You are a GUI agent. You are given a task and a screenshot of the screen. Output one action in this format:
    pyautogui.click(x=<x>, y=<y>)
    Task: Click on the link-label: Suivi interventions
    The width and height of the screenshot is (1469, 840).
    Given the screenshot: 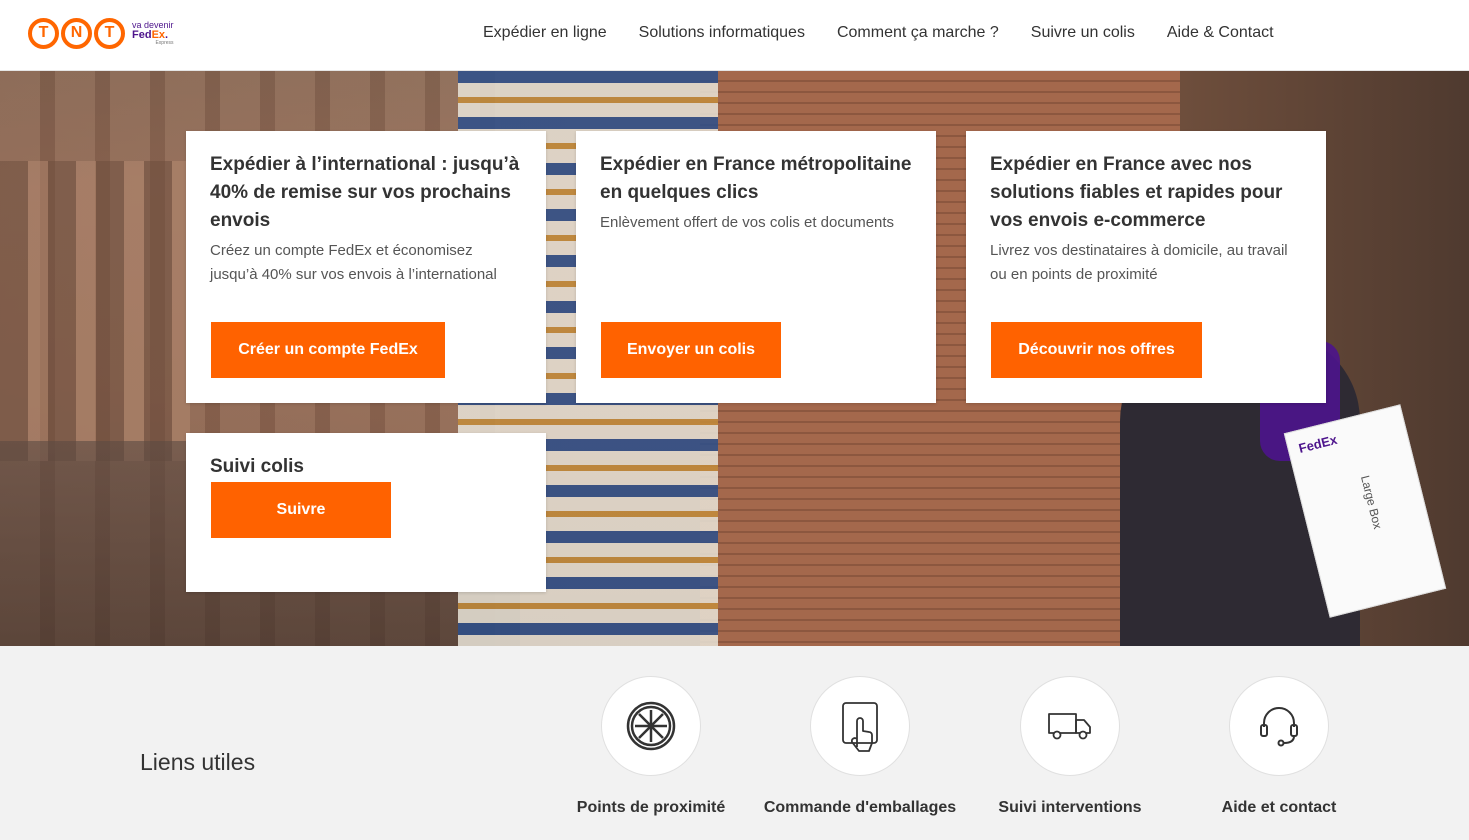 What is the action you would take?
    pyautogui.click(x=1070, y=807)
    